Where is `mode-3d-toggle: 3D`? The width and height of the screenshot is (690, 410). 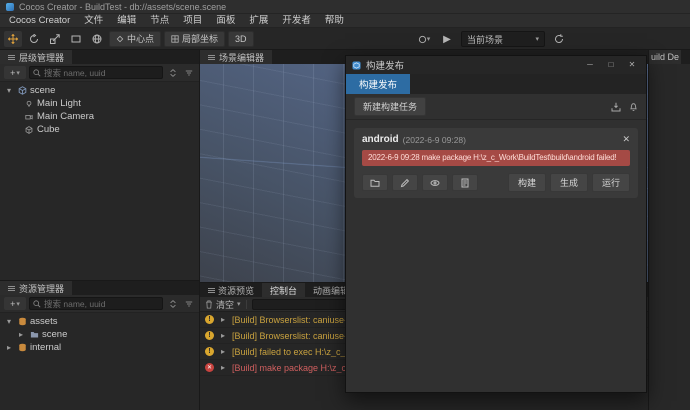
mode-3d-toggle: 3D is located at coordinates (241, 38).